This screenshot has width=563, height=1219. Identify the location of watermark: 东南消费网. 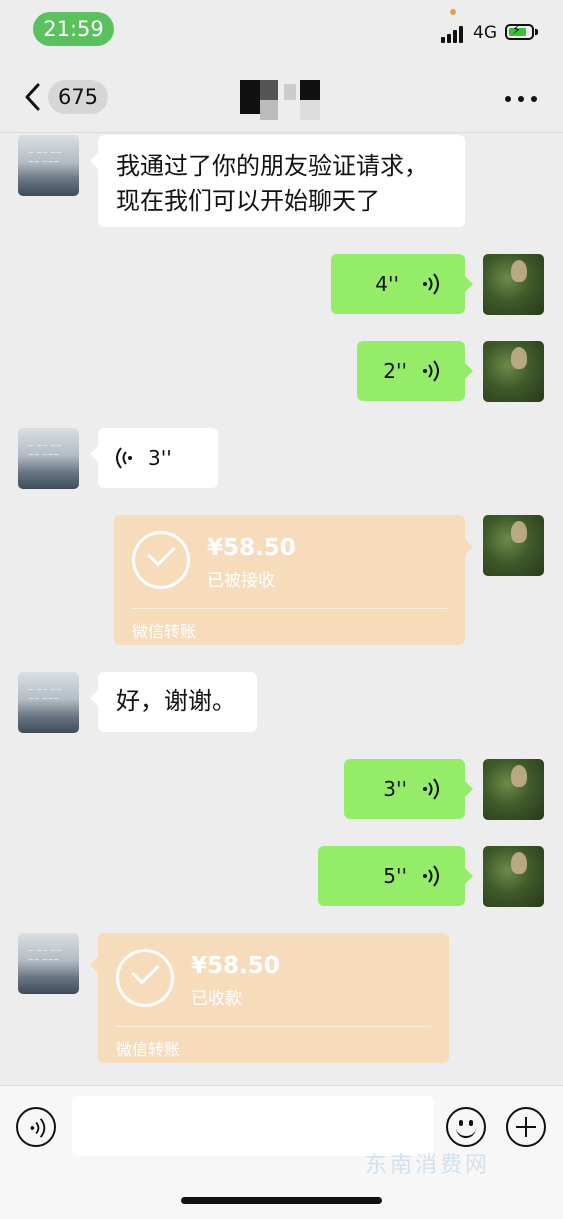
(428, 1165).